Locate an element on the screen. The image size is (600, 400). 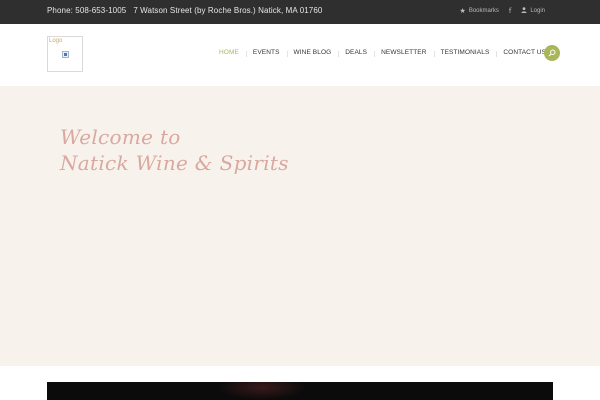
top-links: ★ Bookmarks f Login is located at coordinates (497, 11).